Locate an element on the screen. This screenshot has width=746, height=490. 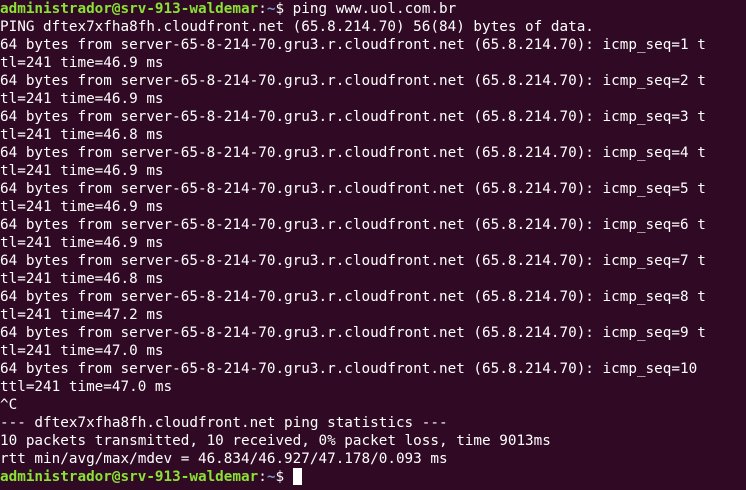
text-cursor is located at coordinates (297, 476).